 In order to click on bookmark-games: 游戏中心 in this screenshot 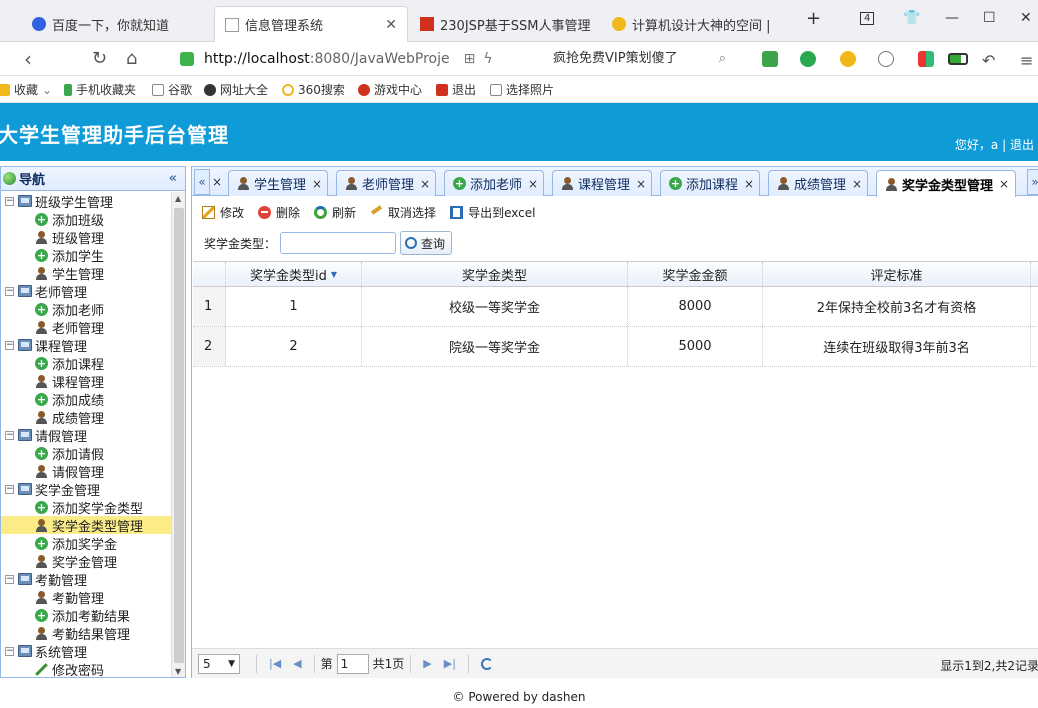, I will do `click(390, 89)`.